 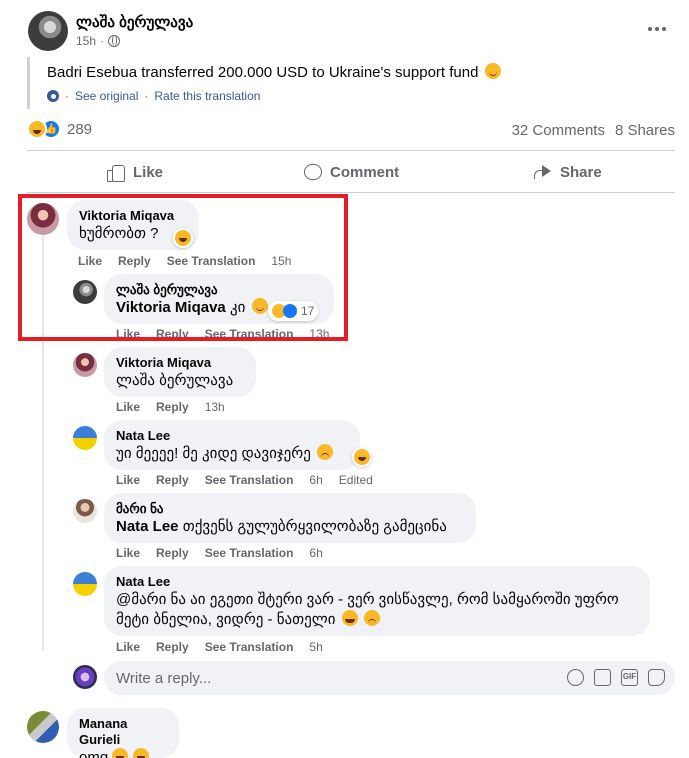 I want to click on comment-actions: Like Reply 13h, so click(x=170, y=407).